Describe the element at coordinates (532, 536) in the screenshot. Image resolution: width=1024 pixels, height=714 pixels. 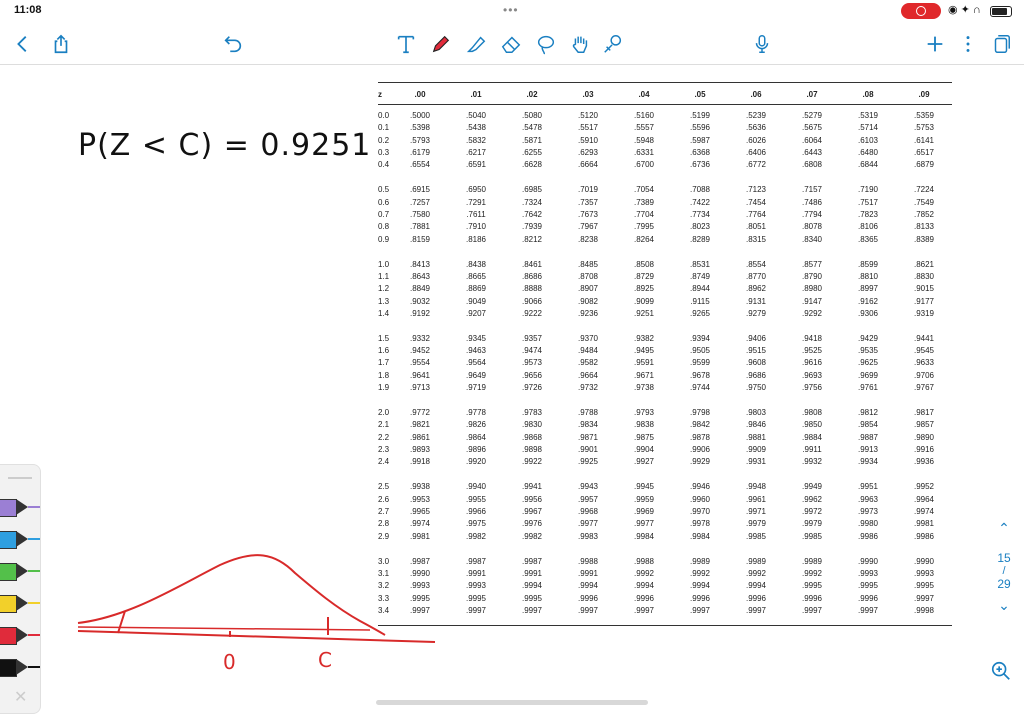
I see `probability-cell: .9982` at that location.